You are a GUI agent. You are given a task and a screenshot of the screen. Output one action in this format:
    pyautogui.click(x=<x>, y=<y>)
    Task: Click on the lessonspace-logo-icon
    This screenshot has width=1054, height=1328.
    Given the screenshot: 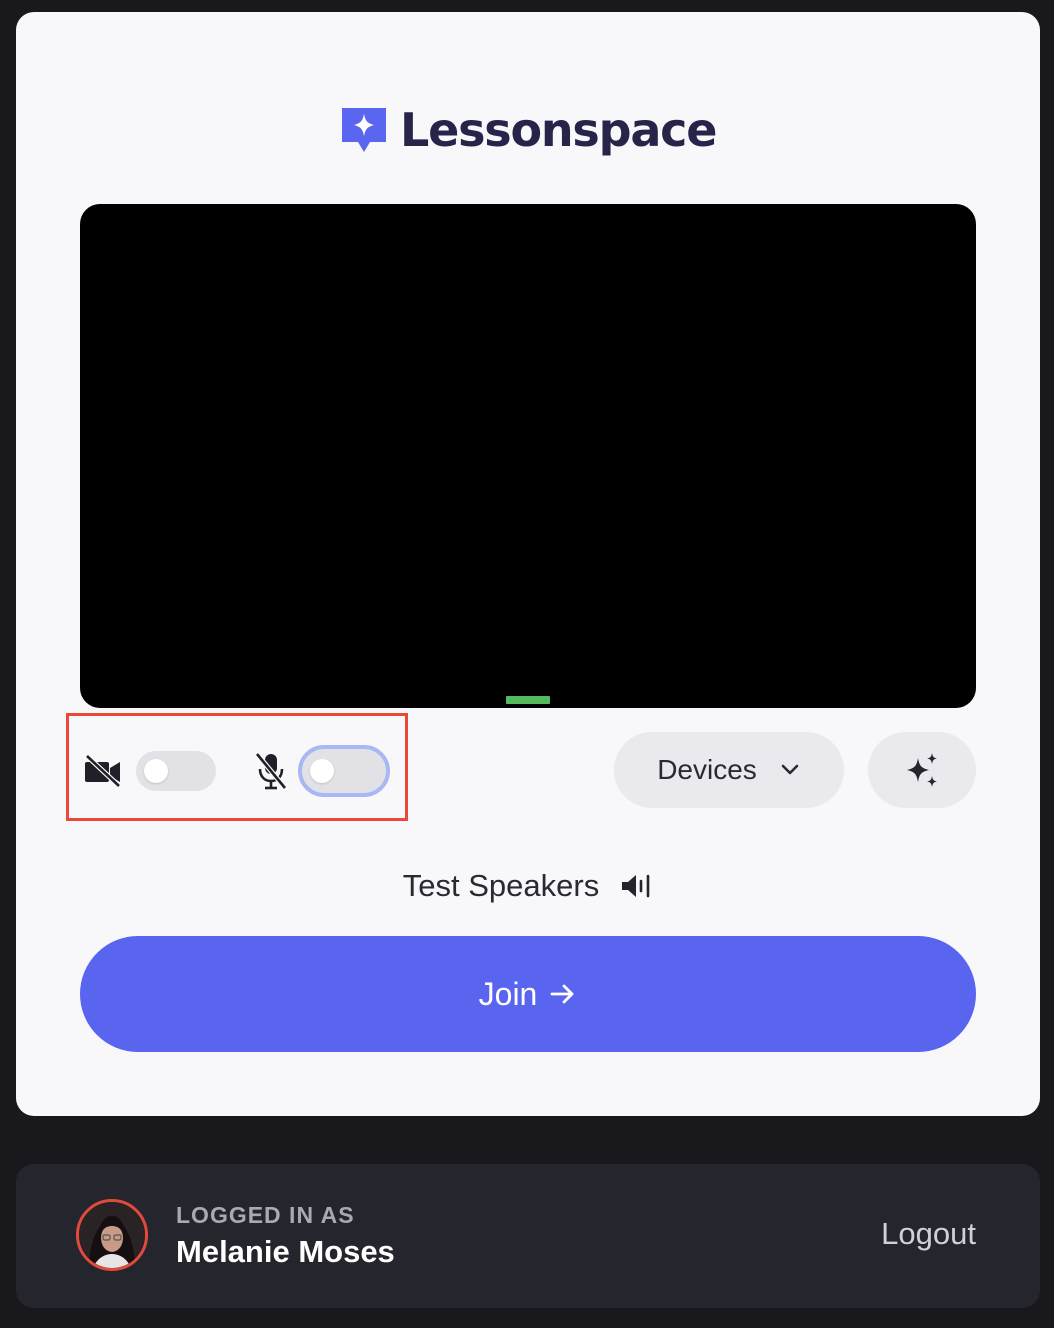 What is the action you would take?
    pyautogui.click(x=364, y=130)
    